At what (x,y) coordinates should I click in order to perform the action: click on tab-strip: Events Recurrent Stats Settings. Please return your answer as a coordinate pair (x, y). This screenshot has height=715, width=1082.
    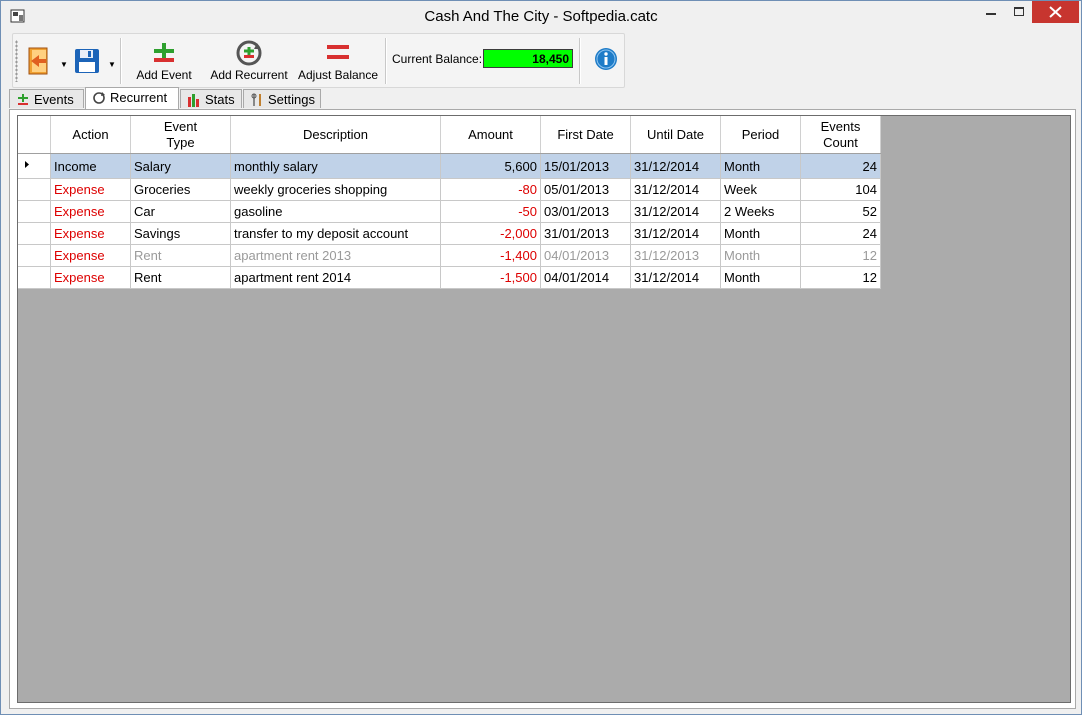
    Looking at the image, I should click on (359, 98).